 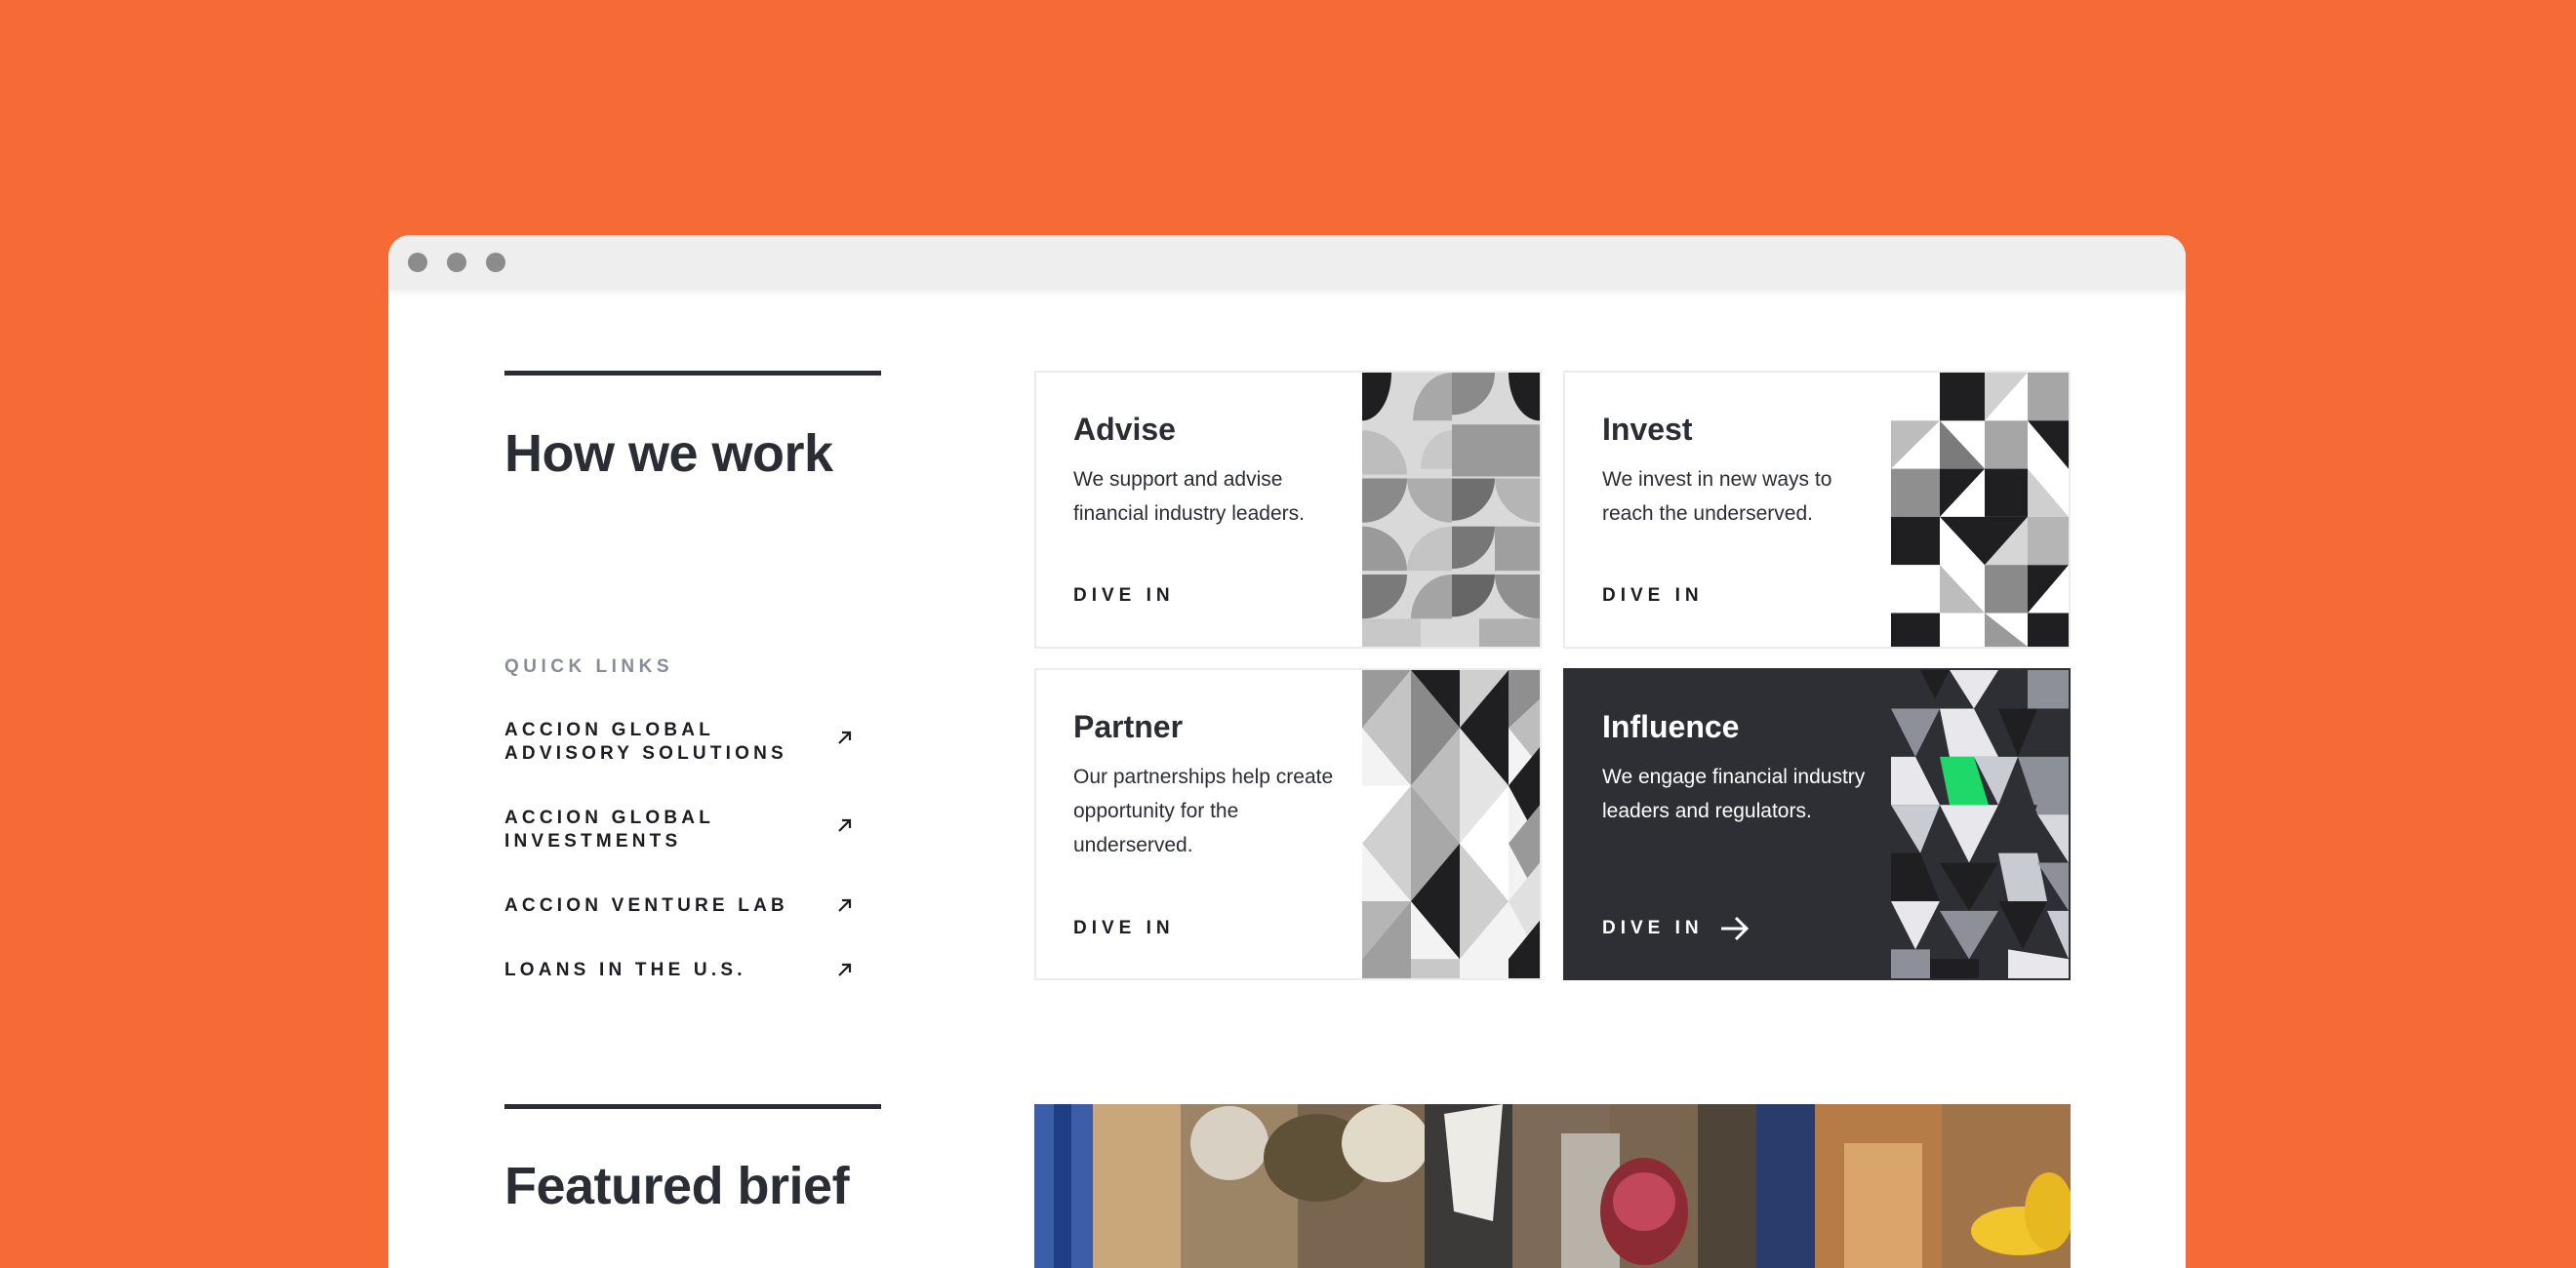 I want to click on geometric-pattern-circles, so click(x=1451, y=510).